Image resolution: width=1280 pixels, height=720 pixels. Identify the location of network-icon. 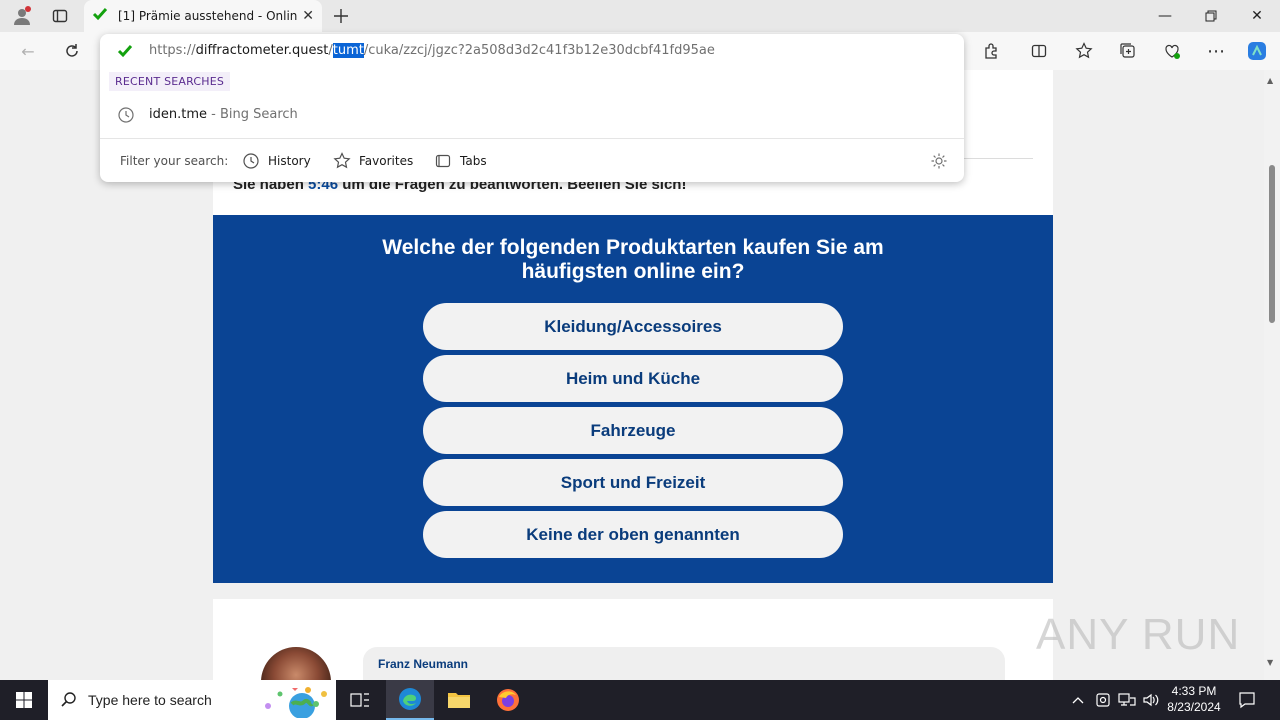
(1127, 700).